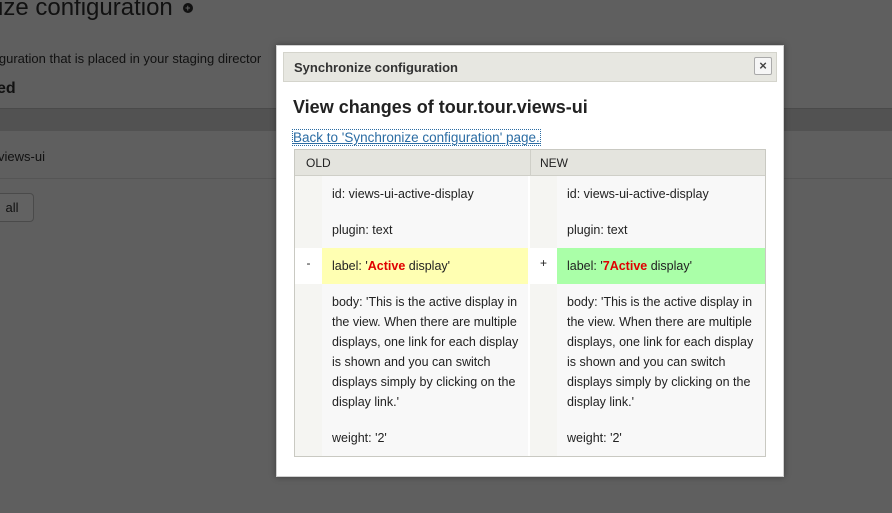 The width and height of the screenshot is (892, 513). What do you see at coordinates (8, 88) in the screenshot?
I see `section-heading: ed` at bounding box center [8, 88].